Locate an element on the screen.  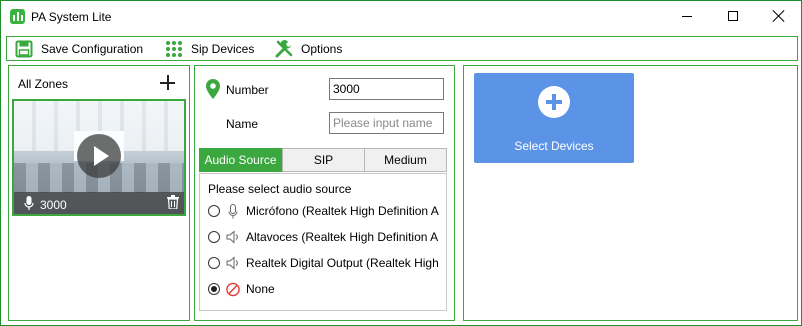
select-devices-button: Select Devices is located at coordinates (554, 118).